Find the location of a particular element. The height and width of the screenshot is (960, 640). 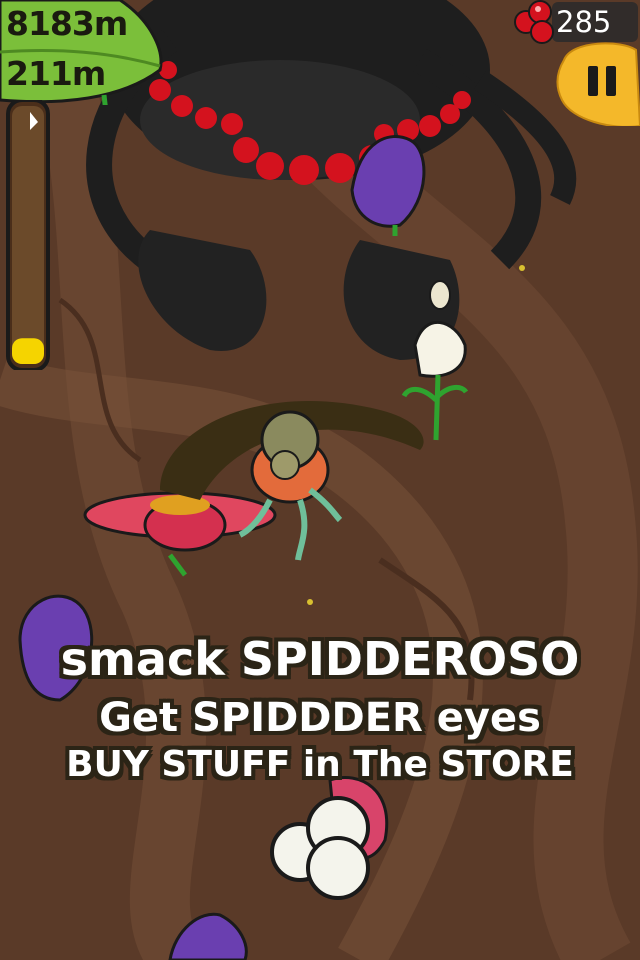

tip-line-smack: smack SPIDDEROSO is located at coordinates (320, 659).